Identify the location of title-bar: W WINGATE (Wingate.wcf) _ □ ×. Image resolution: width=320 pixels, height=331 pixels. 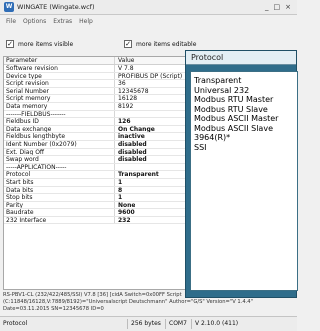
(148, 7).